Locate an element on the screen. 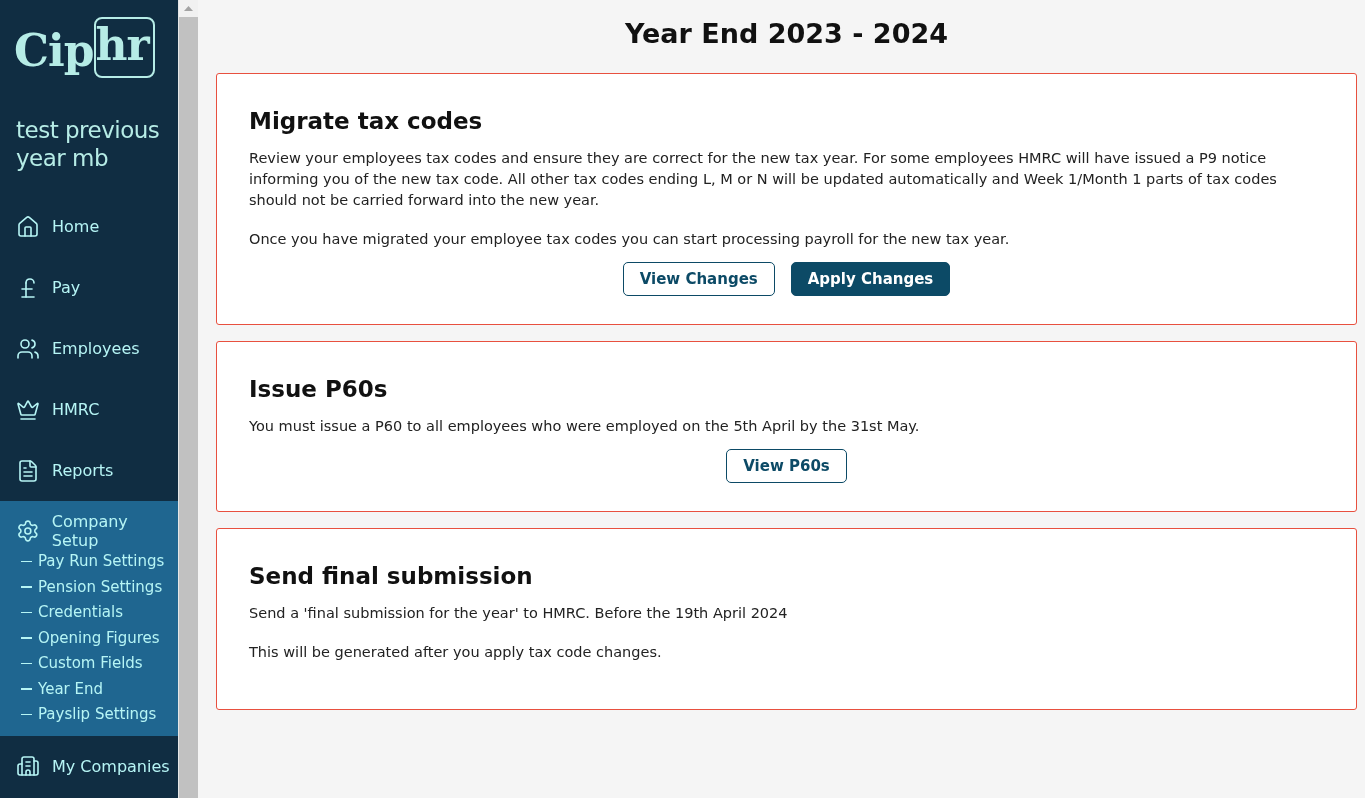  nav-subitem: Pension Settings is located at coordinates (89, 587).